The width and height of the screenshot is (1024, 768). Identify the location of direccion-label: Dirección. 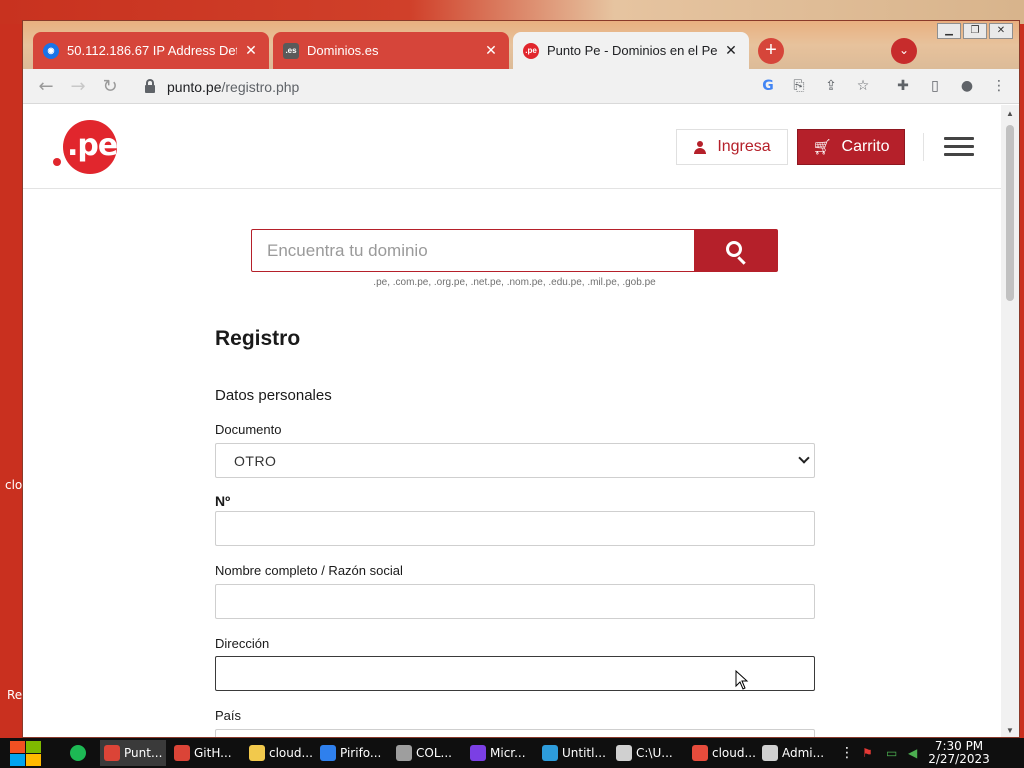
(242, 643).